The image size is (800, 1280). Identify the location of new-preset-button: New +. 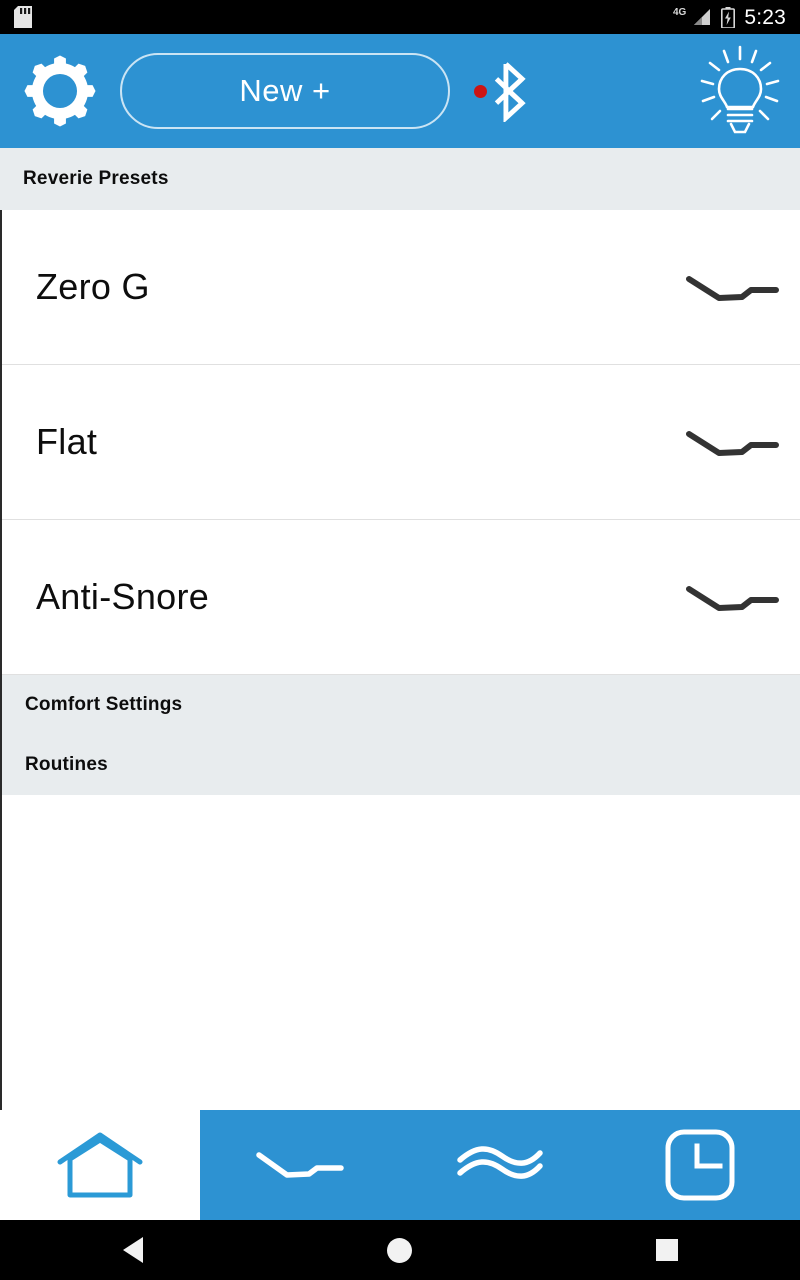
(285, 91).